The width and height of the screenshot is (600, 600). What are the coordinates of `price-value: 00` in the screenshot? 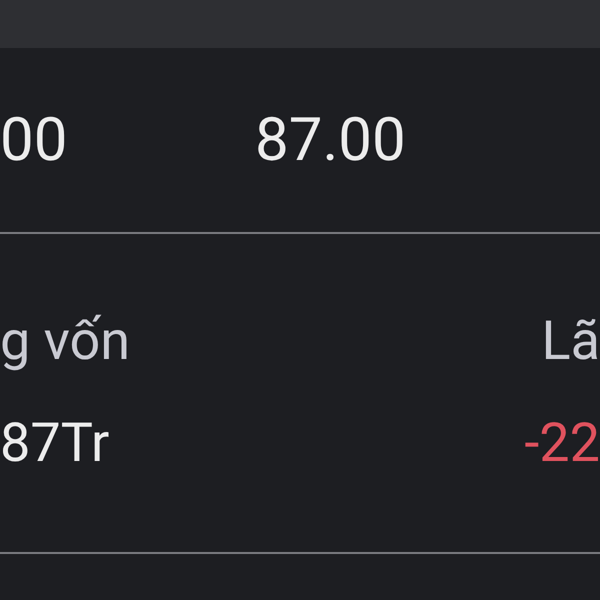 It's located at (34, 140).